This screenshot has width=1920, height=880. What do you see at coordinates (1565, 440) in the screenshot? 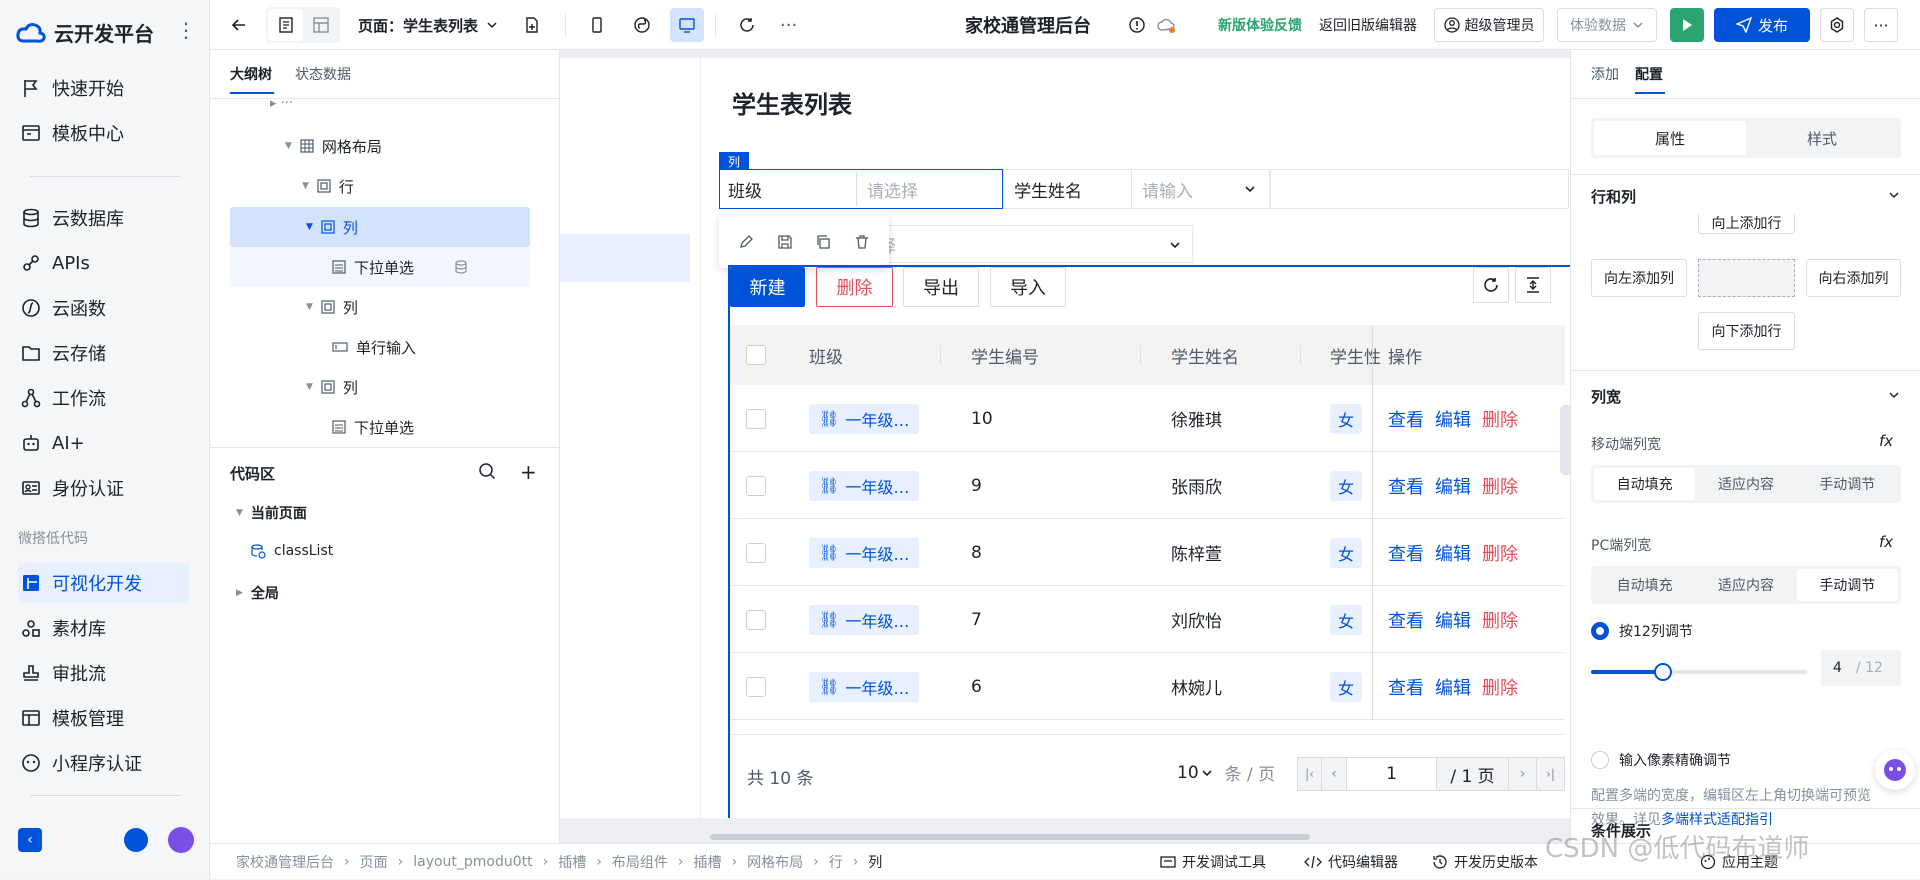
I see `panel-resize-handle` at bounding box center [1565, 440].